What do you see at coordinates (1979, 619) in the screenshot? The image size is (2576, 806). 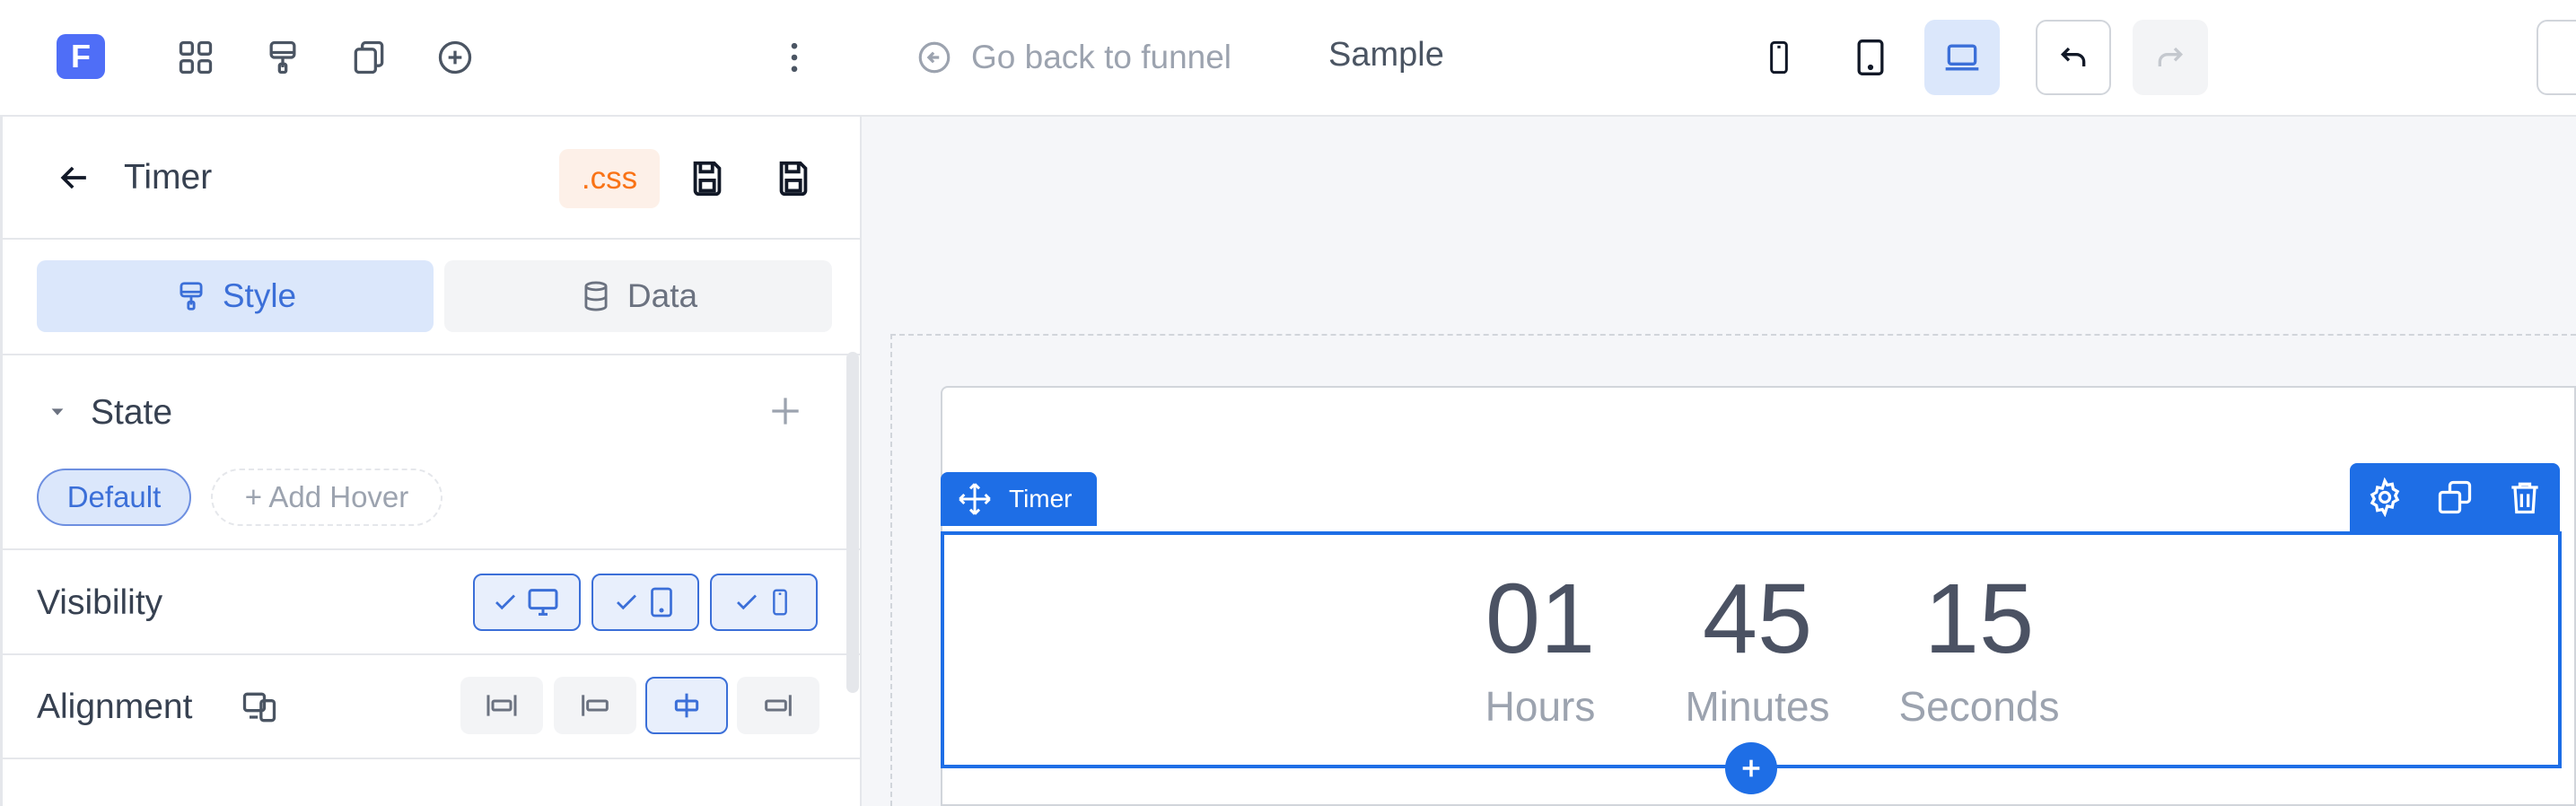 I see `timer-seconds-value: 15` at bounding box center [1979, 619].